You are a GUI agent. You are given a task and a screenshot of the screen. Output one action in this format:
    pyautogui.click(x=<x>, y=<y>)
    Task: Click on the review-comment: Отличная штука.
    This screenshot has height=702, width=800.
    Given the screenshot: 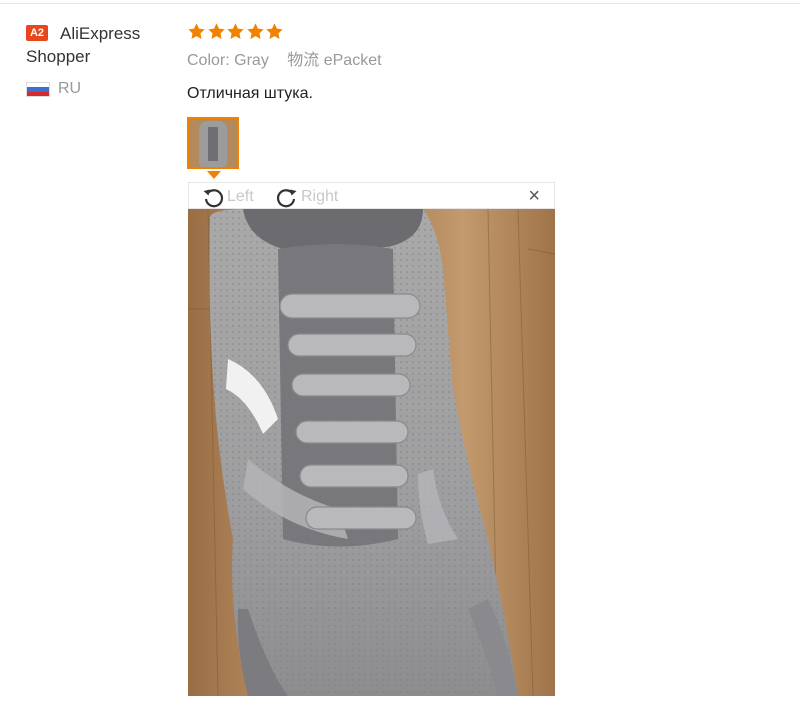 What is the action you would take?
    pyautogui.click(x=250, y=93)
    